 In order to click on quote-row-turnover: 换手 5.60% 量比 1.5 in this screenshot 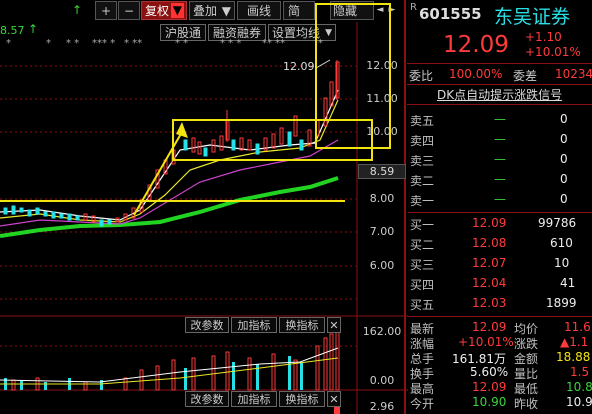, I will do `click(500, 373)`.